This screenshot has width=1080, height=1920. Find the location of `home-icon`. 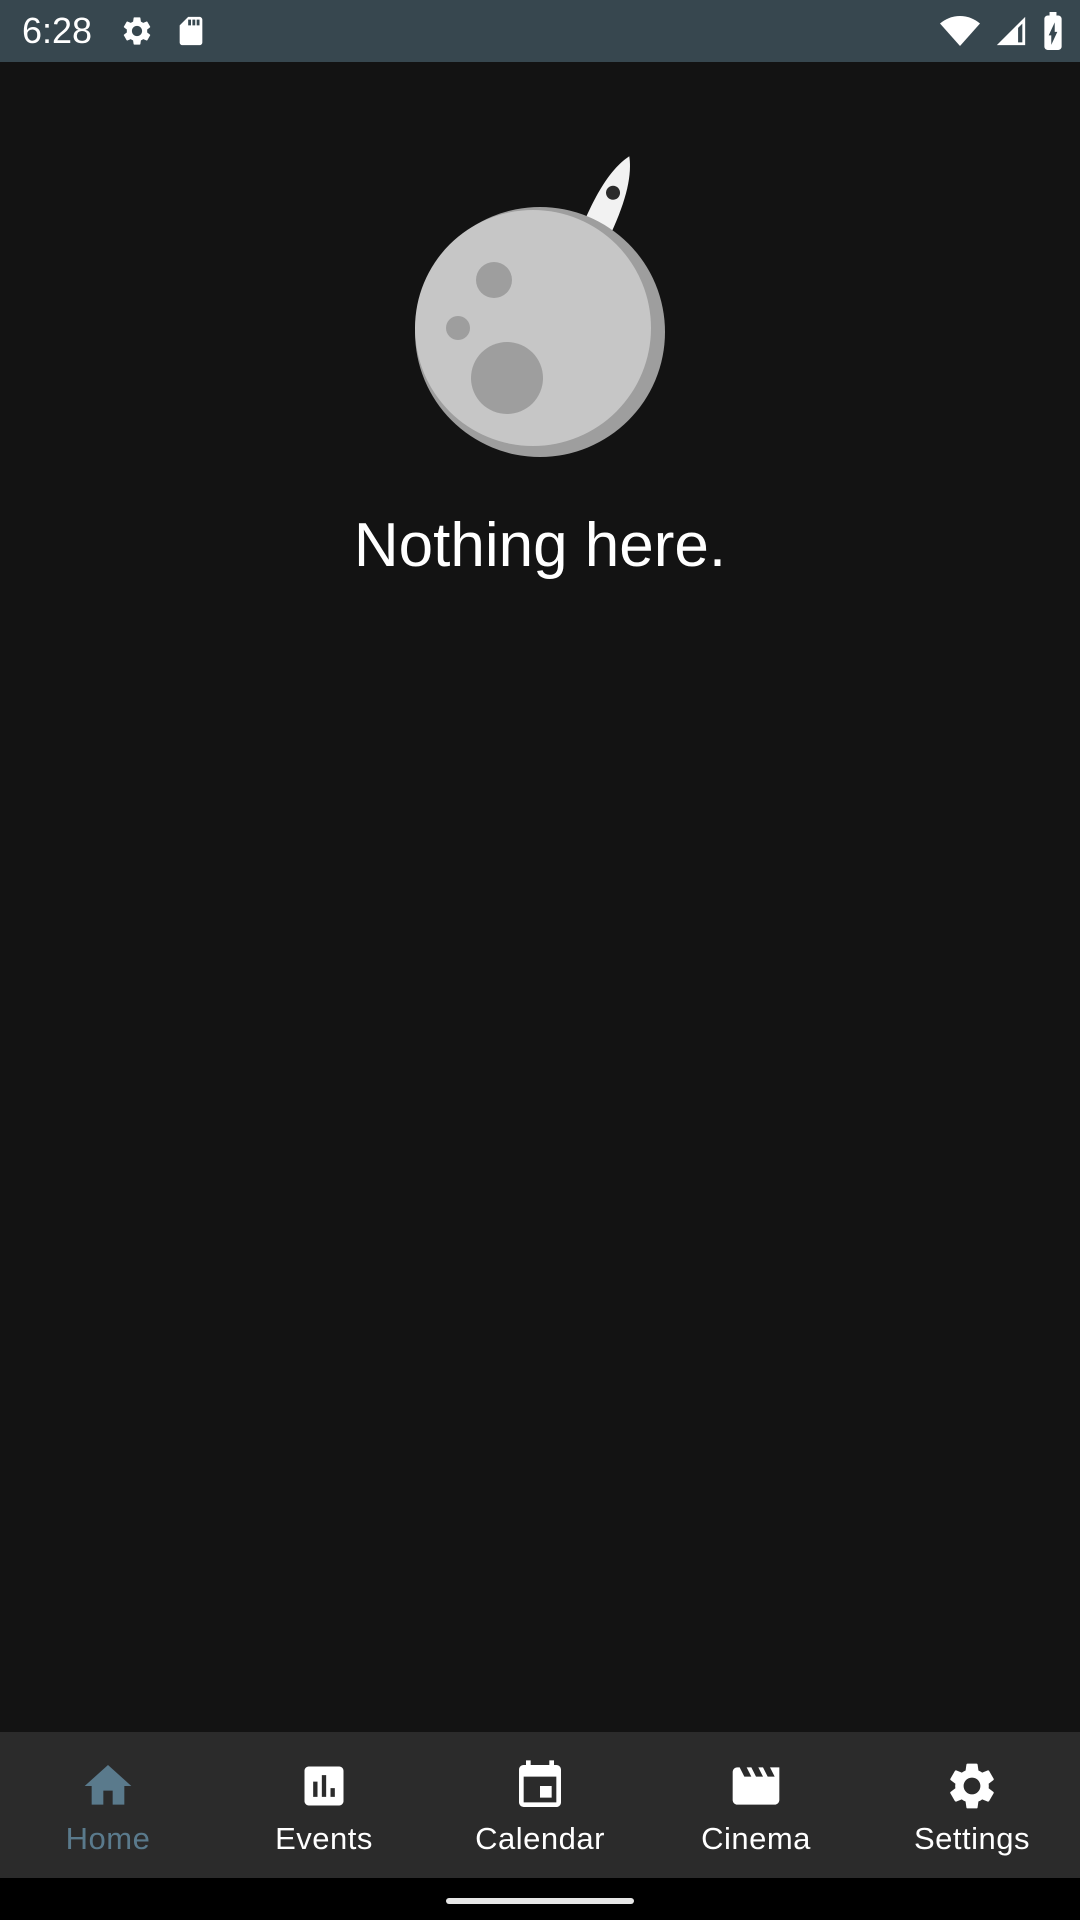

home-icon is located at coordinates (108, 1786).